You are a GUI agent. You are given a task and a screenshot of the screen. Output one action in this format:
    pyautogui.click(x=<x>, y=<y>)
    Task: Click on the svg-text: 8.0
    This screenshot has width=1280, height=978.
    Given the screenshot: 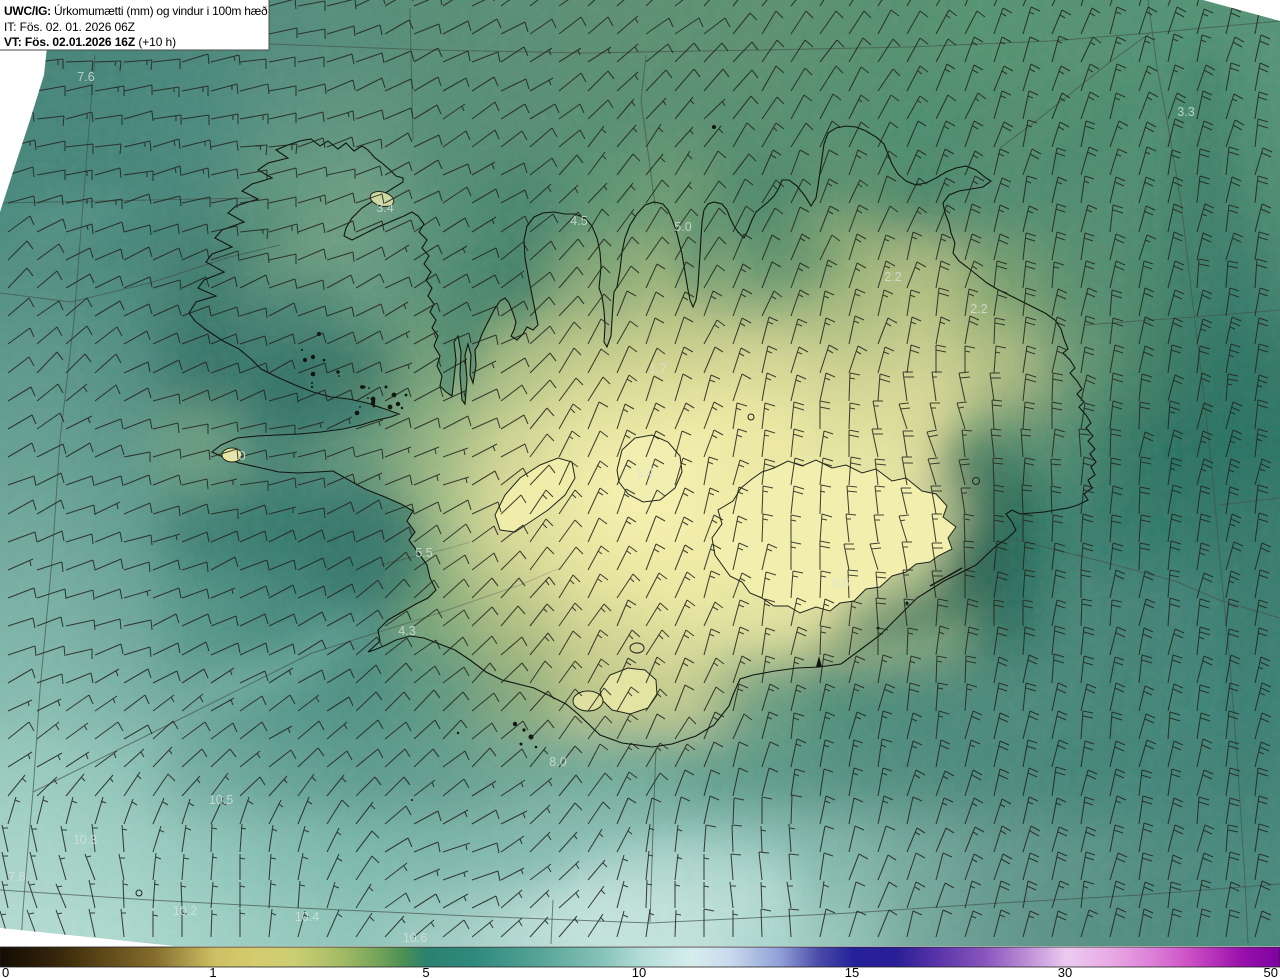 What is the action you would take?
    pyautogui.click(x=557, y=762)
    